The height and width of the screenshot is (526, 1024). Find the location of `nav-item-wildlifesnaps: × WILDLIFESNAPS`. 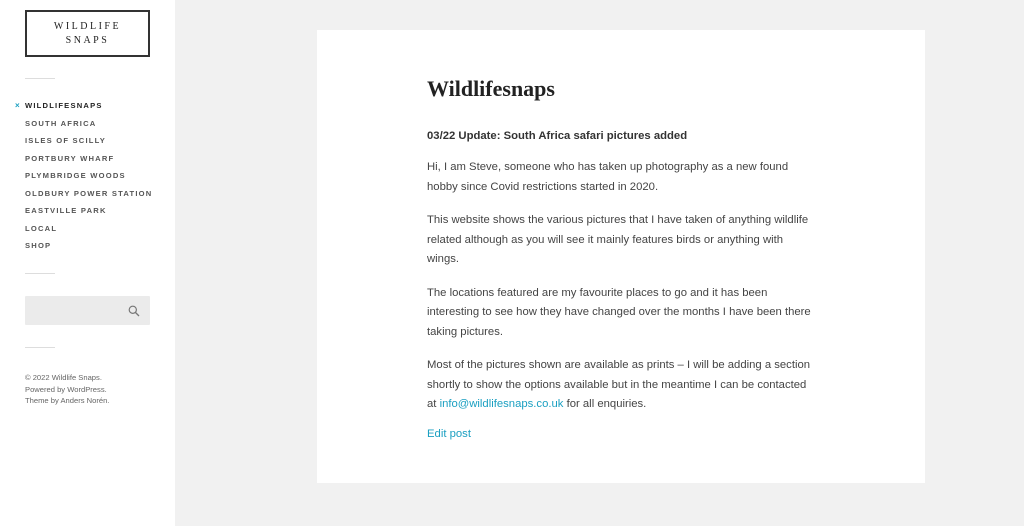

nav-item-wildlifesnaps: × WILDLIFESNAPS is located at coordinates (83, 110).